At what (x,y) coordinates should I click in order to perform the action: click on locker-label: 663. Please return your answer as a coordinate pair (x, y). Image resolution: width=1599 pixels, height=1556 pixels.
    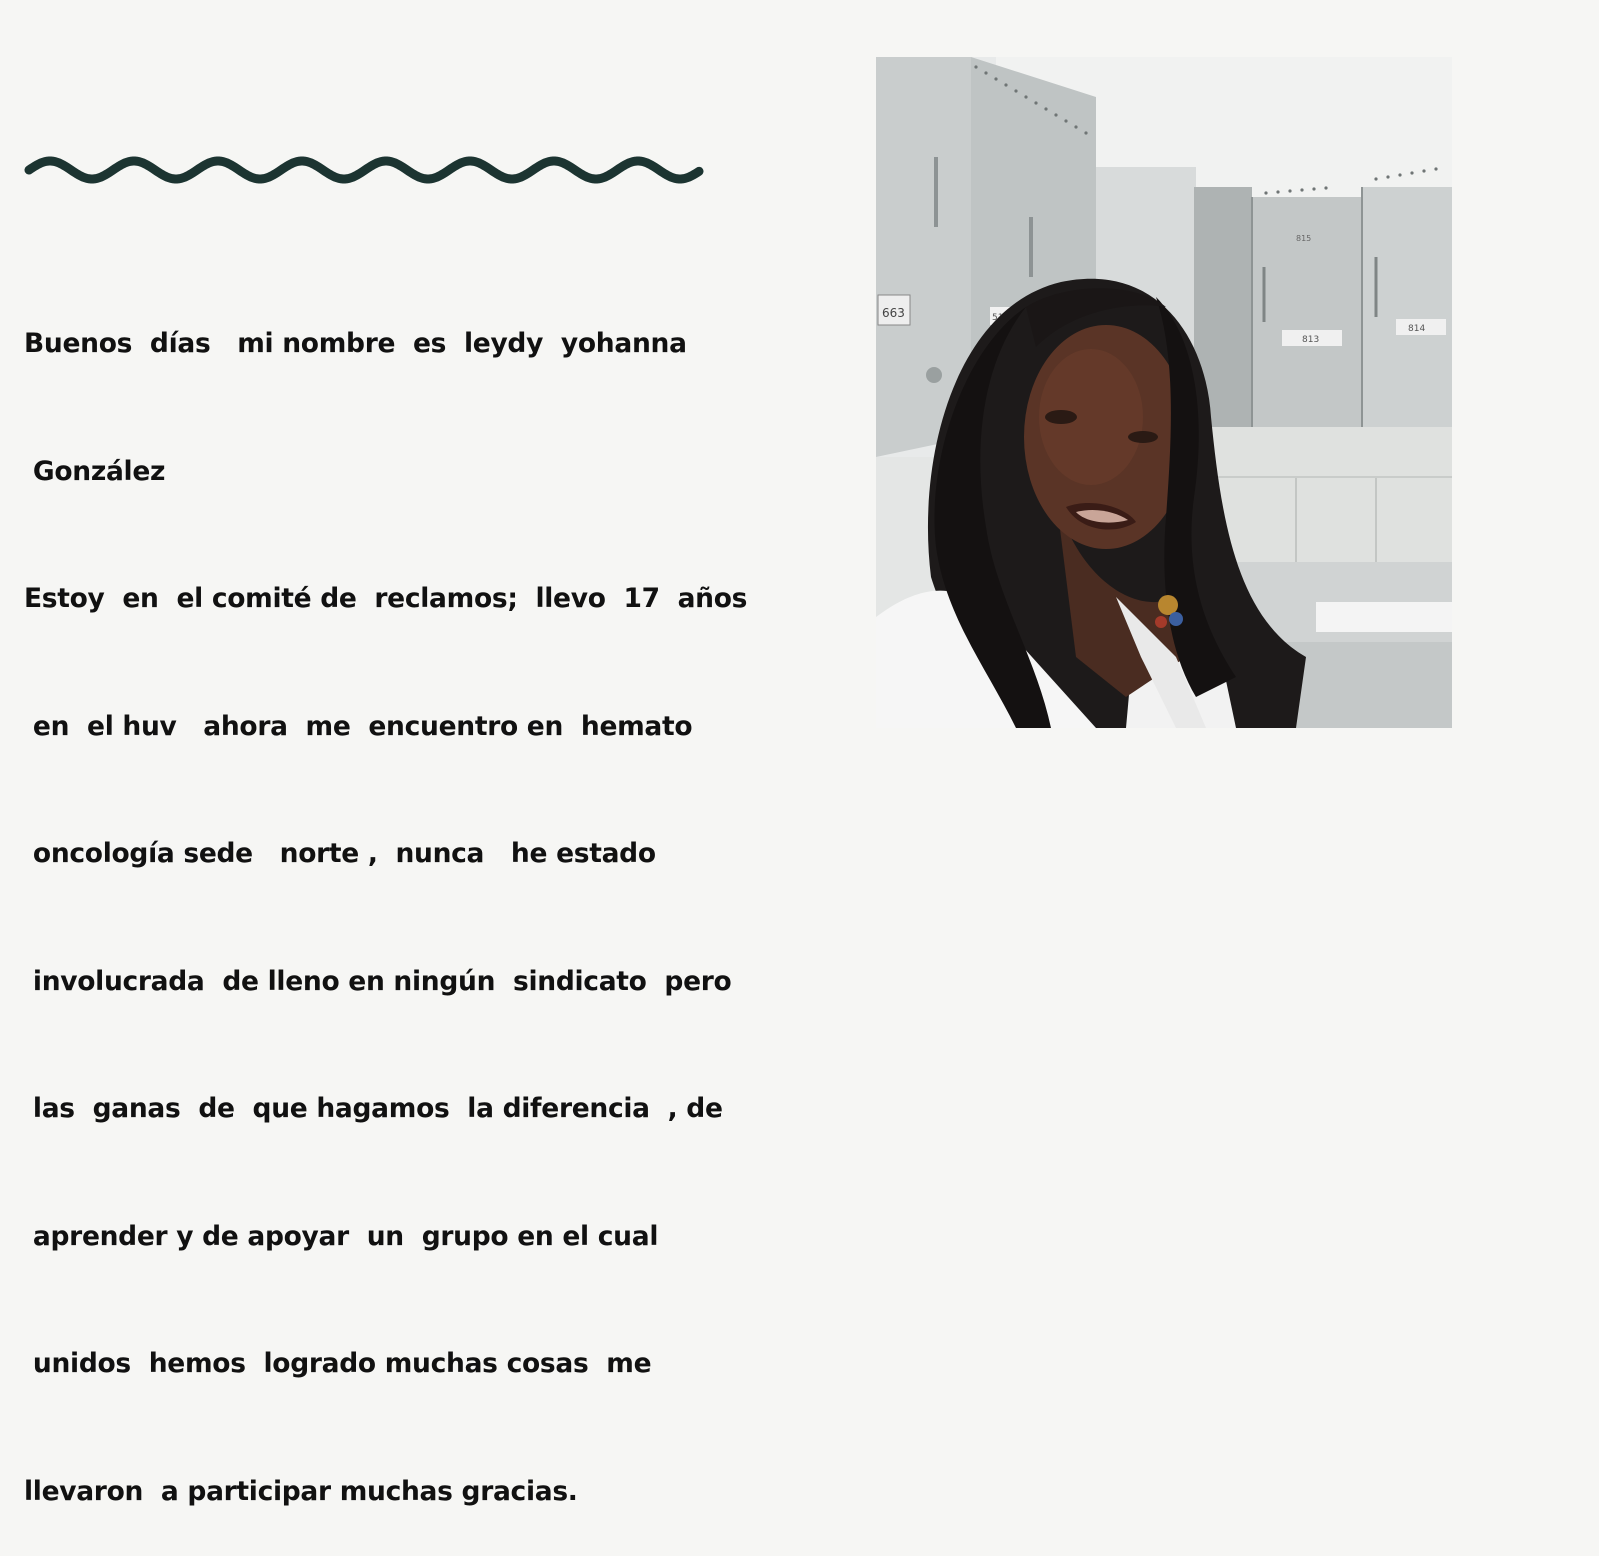
    Looking at the image, I should click on (893, 313).